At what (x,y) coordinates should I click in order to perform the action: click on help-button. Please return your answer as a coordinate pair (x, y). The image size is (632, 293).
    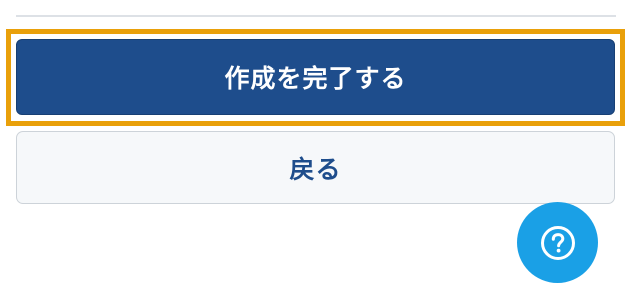
    Looking at the image, I should click on (557, 242).